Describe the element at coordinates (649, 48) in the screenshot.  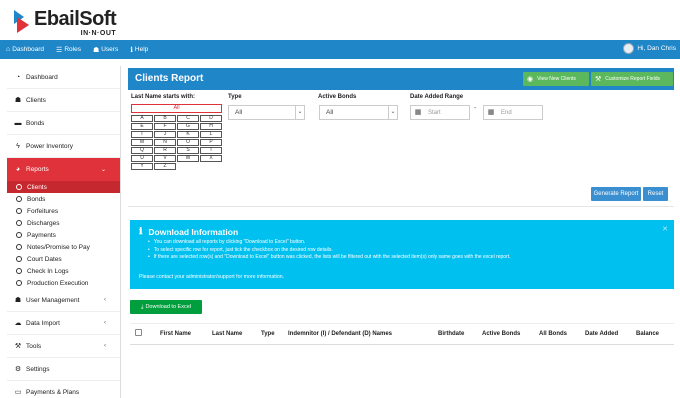
I see `user-menu: Hi, Dan Chris` at that location.